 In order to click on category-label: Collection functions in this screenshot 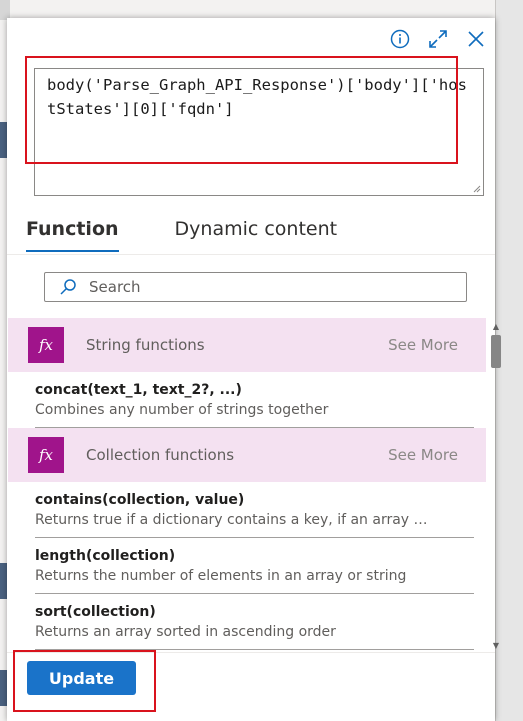, I will do `click(160, 455)`.